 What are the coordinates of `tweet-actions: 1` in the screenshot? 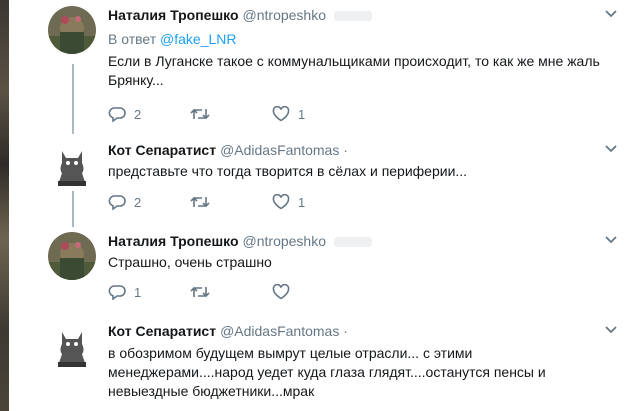 It's located at (231, 292).